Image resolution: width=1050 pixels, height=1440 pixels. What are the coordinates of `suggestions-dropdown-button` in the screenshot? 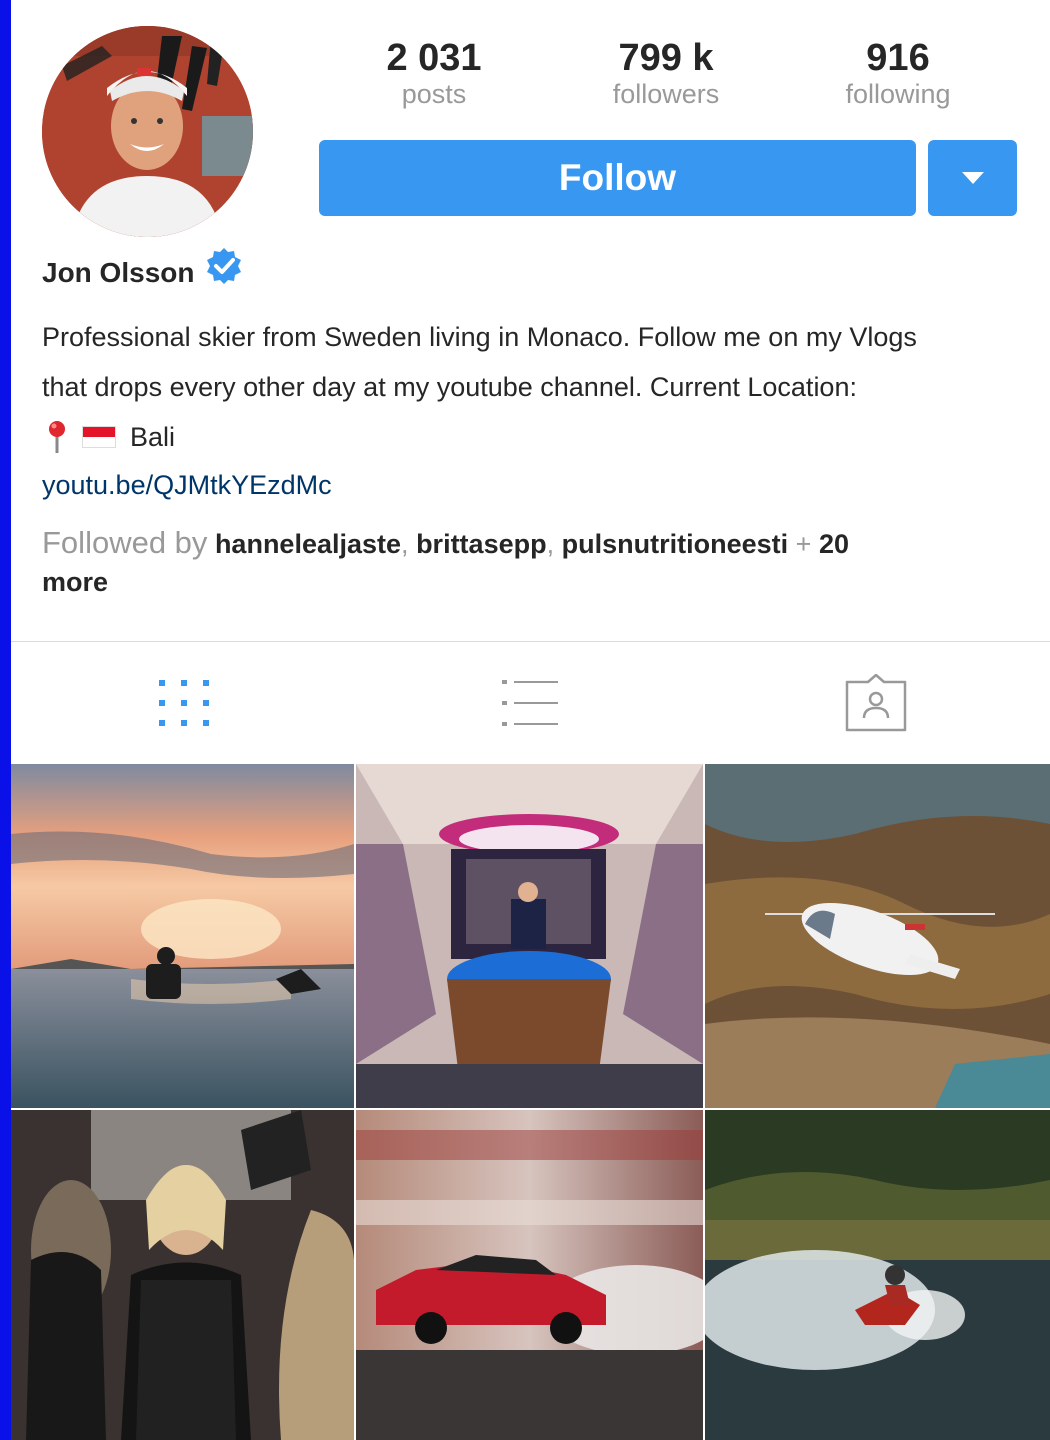 It's located at (972, 178).